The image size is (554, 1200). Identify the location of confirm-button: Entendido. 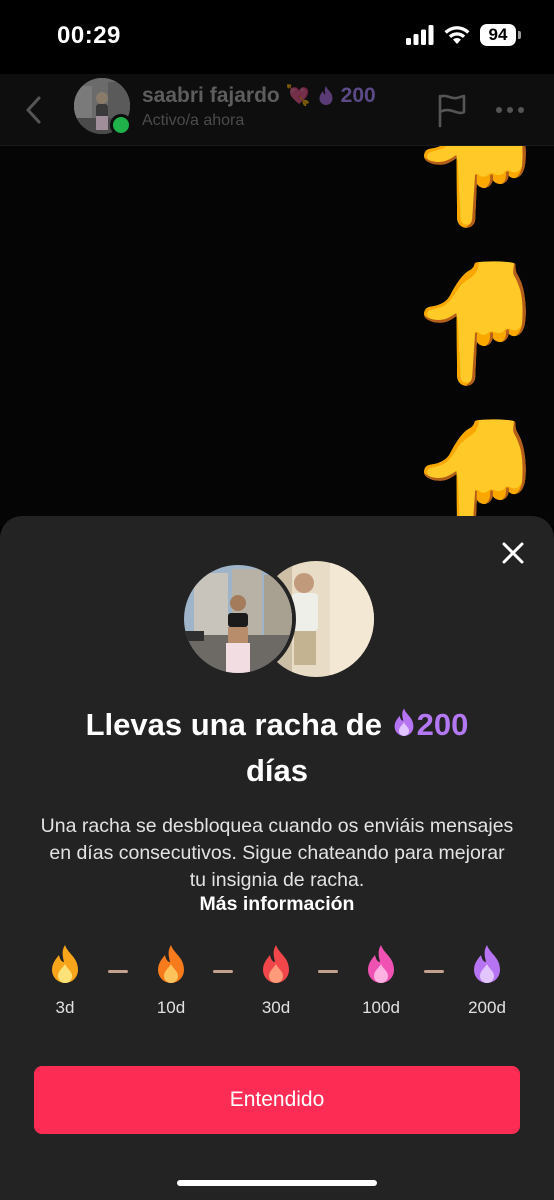
(277, 1100).